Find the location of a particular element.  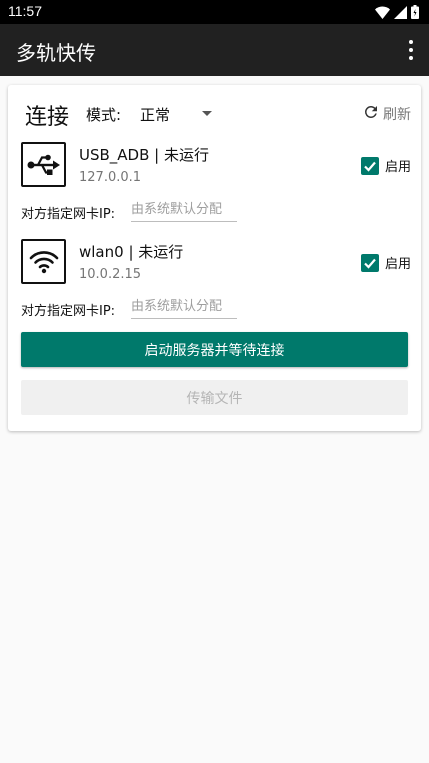

mode-value: 正常 is located at coordinates (155, 115).